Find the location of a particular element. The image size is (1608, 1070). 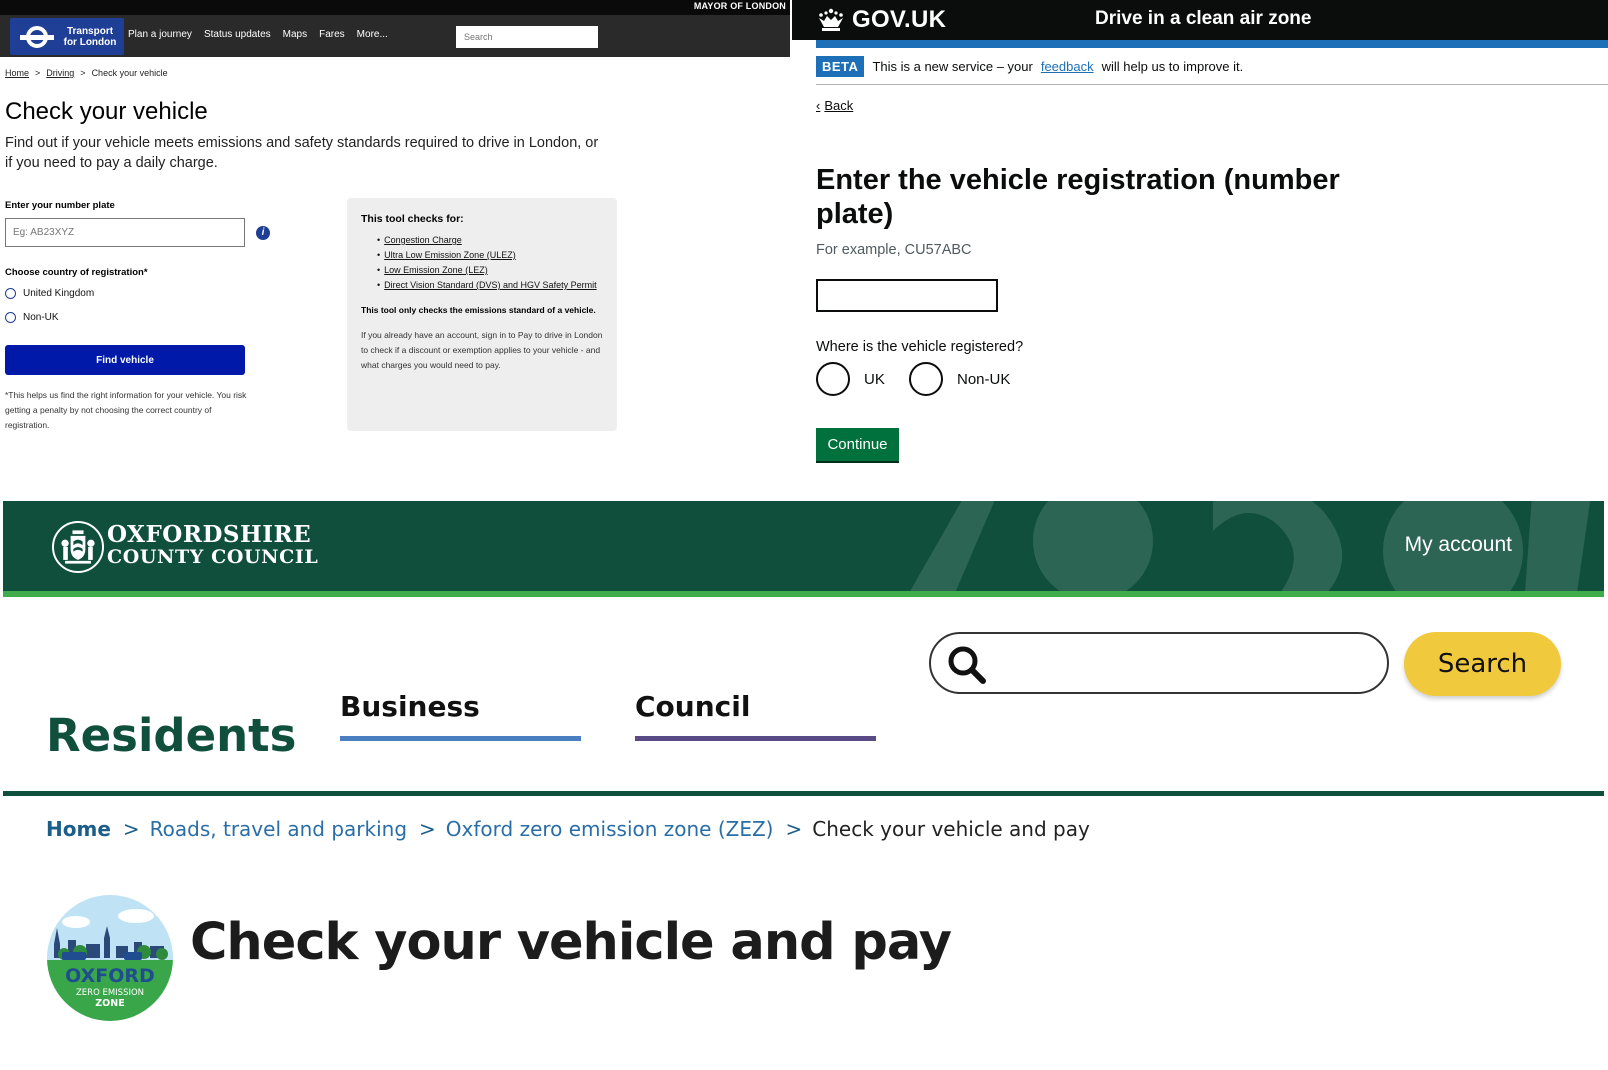

zez-badge-icon: OXFORD ZERO EMISSION ZONE is located at coordinates (110, 958).